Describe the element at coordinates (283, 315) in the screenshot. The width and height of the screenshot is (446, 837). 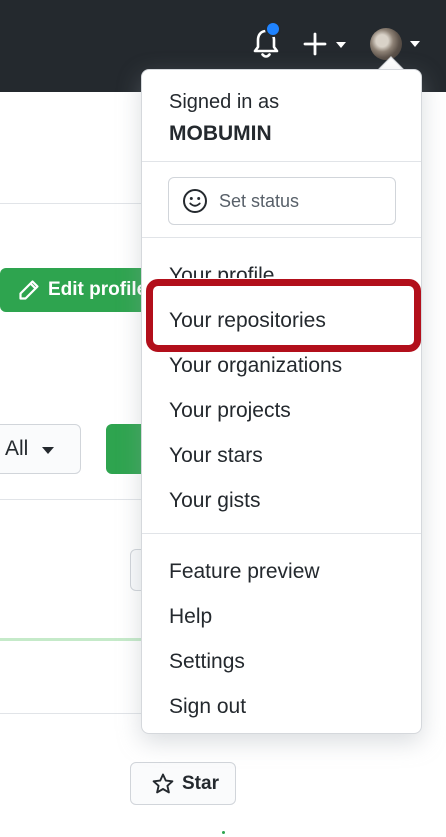
I see `highlight-annotation` at that location.